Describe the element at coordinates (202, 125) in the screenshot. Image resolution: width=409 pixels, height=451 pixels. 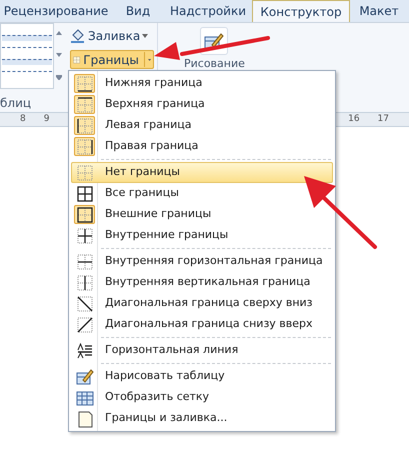
I see `menu-item: Левая граница` at that location.